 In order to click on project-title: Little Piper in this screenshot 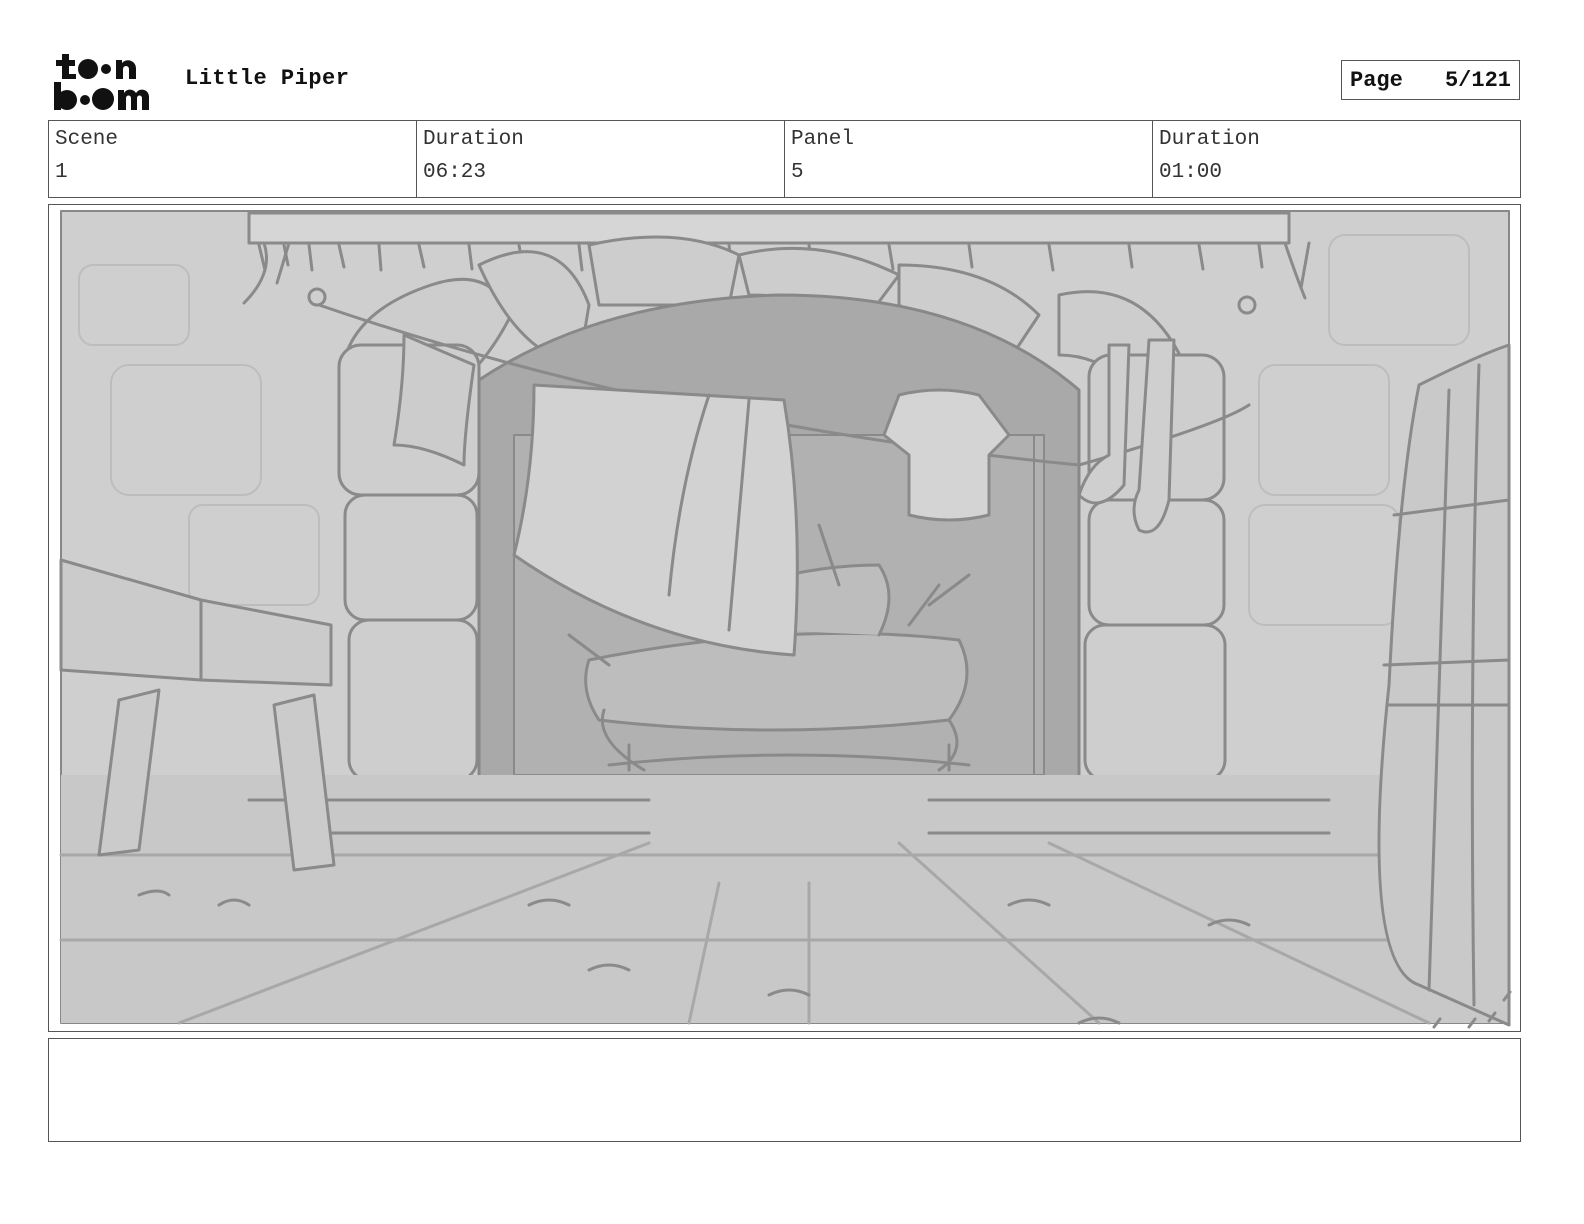, I will do `click(267, 78)`.